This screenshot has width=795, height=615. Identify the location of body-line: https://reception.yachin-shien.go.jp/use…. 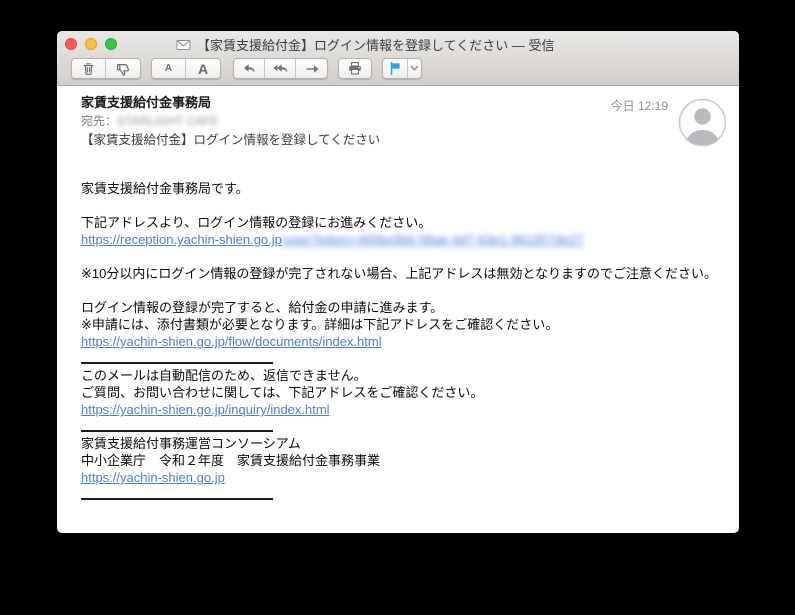
(398, 239).